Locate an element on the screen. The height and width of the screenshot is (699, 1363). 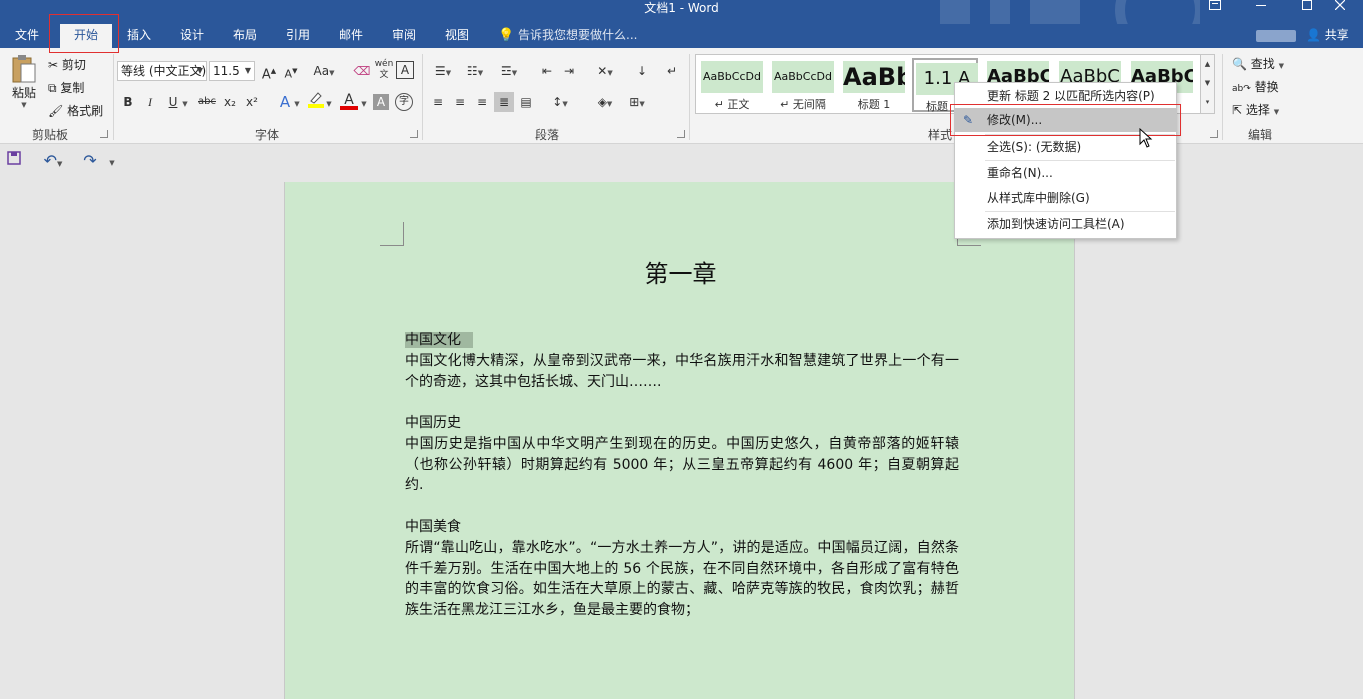
numbering-icon: ☷▼ is located at coordinates (475, 71).